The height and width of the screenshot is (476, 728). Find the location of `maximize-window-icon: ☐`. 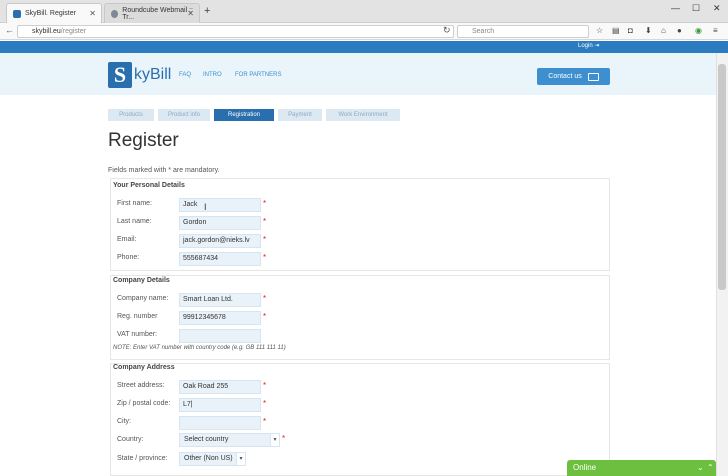

maximize-window-icon: ☐ is located at coordinates (696, 8).